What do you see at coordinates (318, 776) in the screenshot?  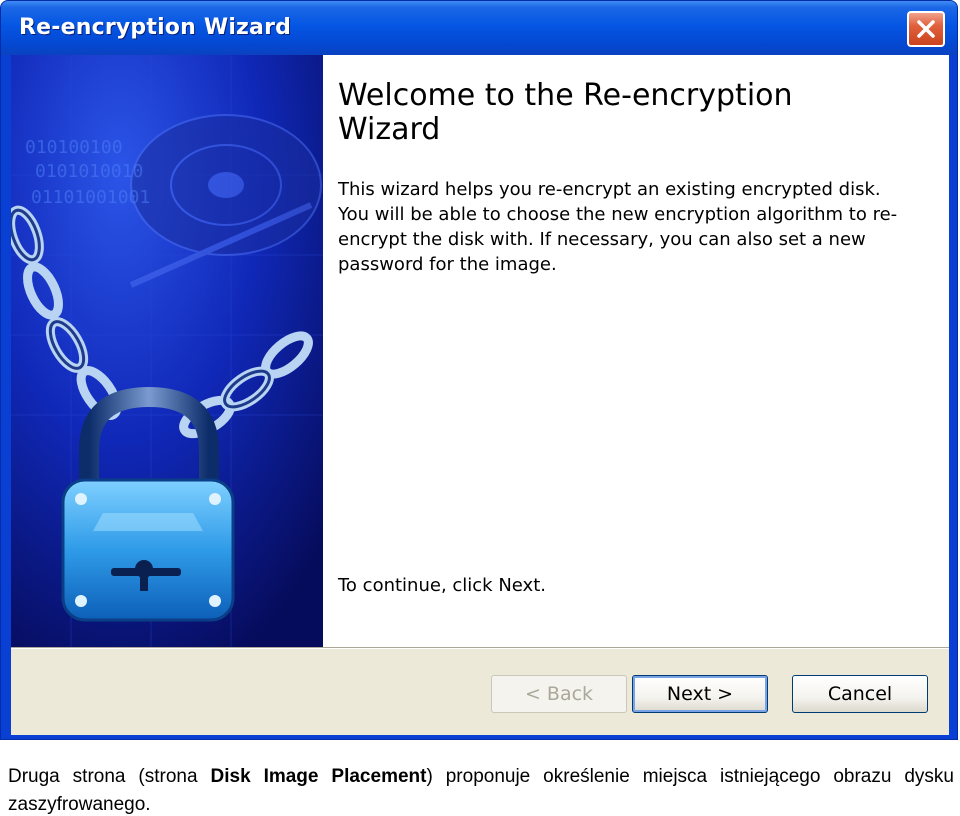 I see `caption-bold-term: Disk Image Placement` at bounding box center [318, 776].